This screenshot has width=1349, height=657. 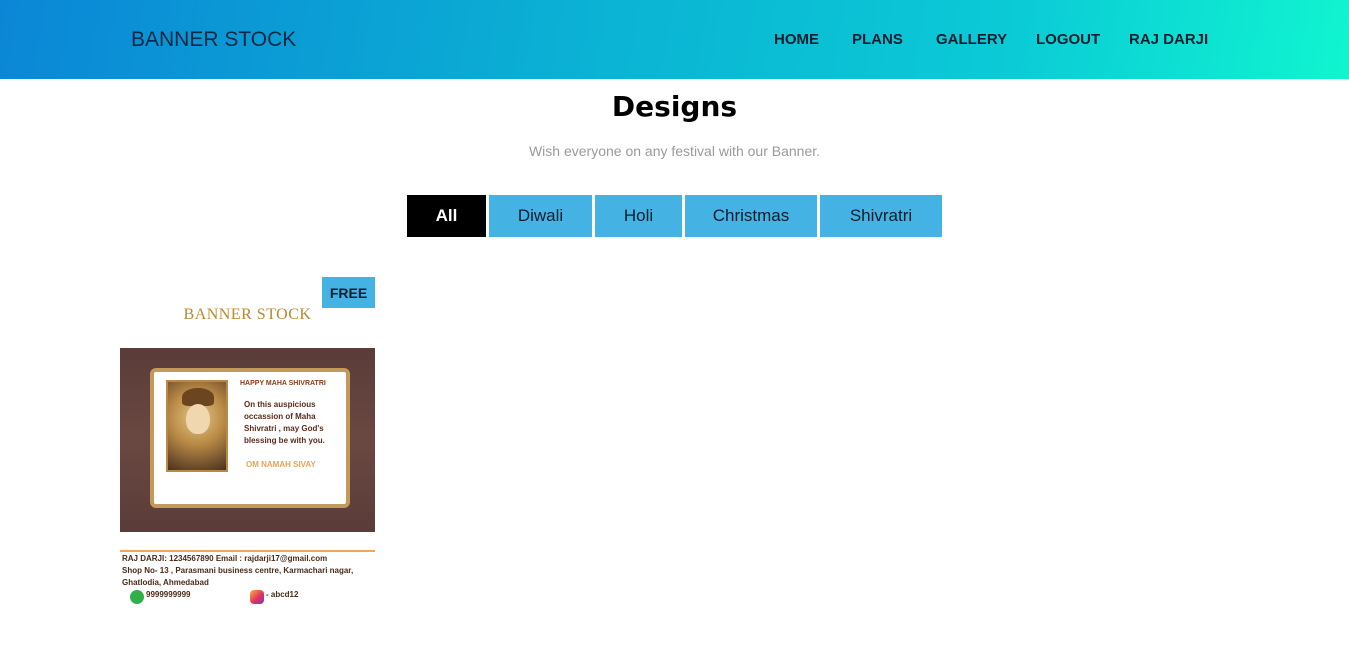 I want to click on banner-message-line: blessing be with you., so click(x=284, y=440).